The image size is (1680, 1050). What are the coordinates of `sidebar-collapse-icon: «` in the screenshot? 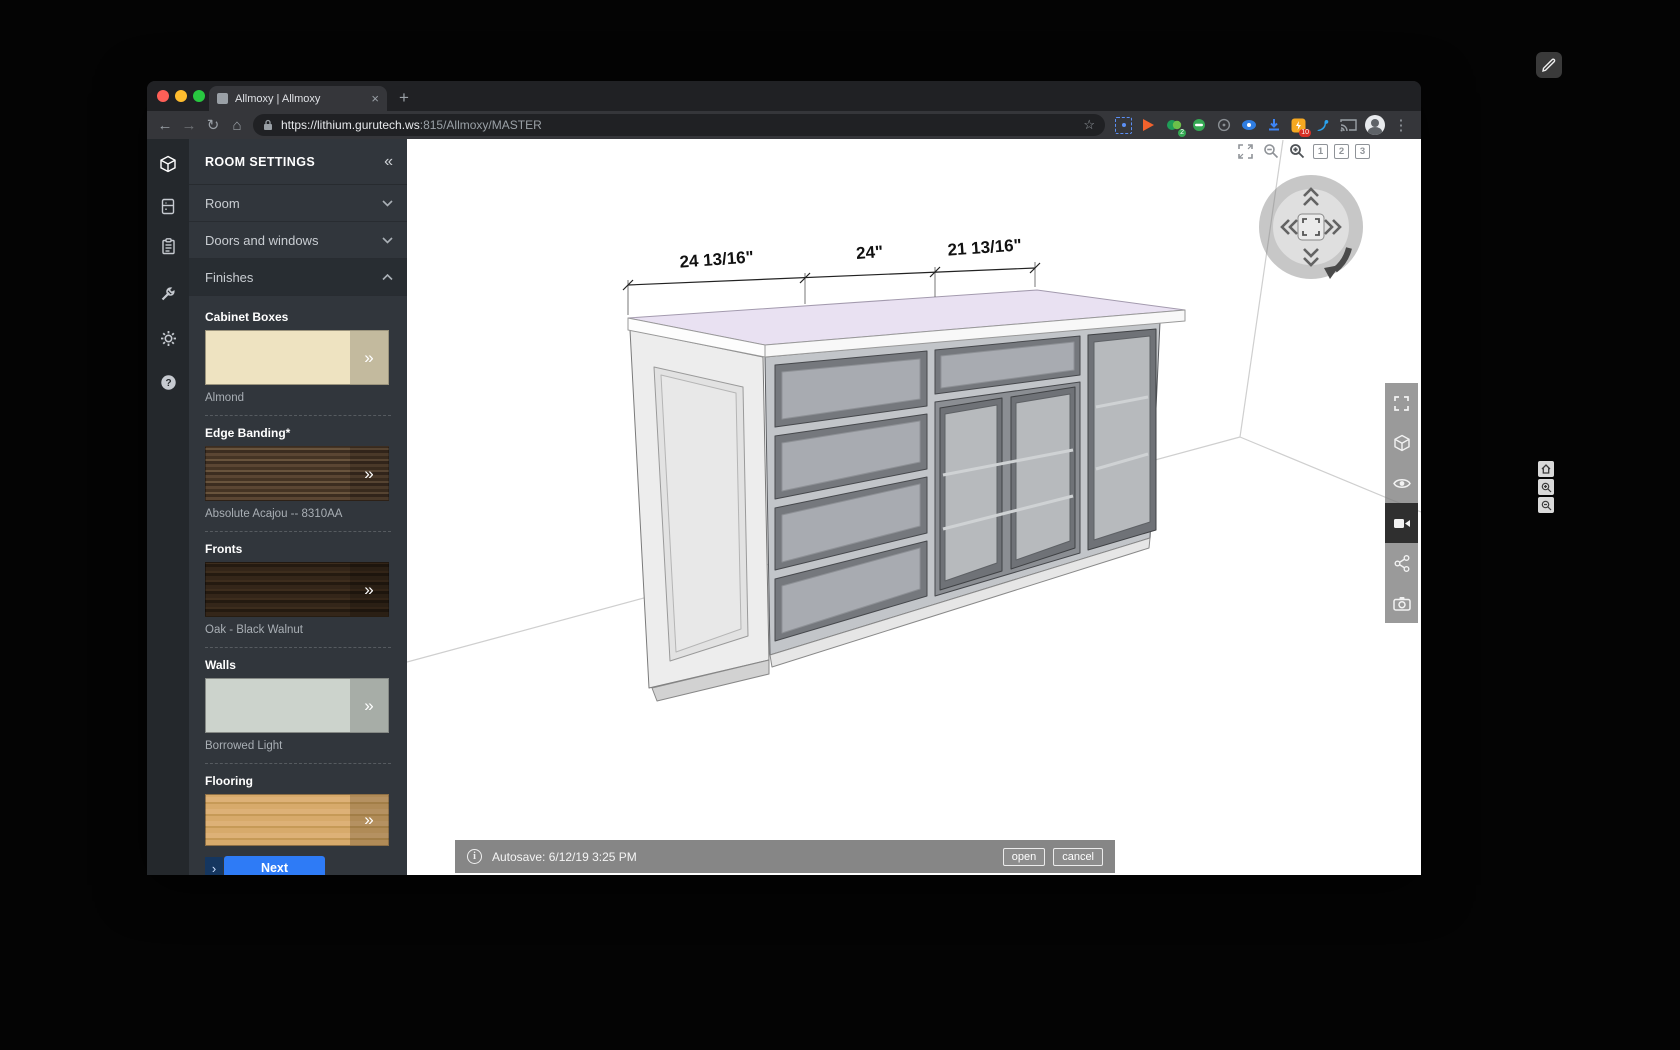 It's located at (388, 162).